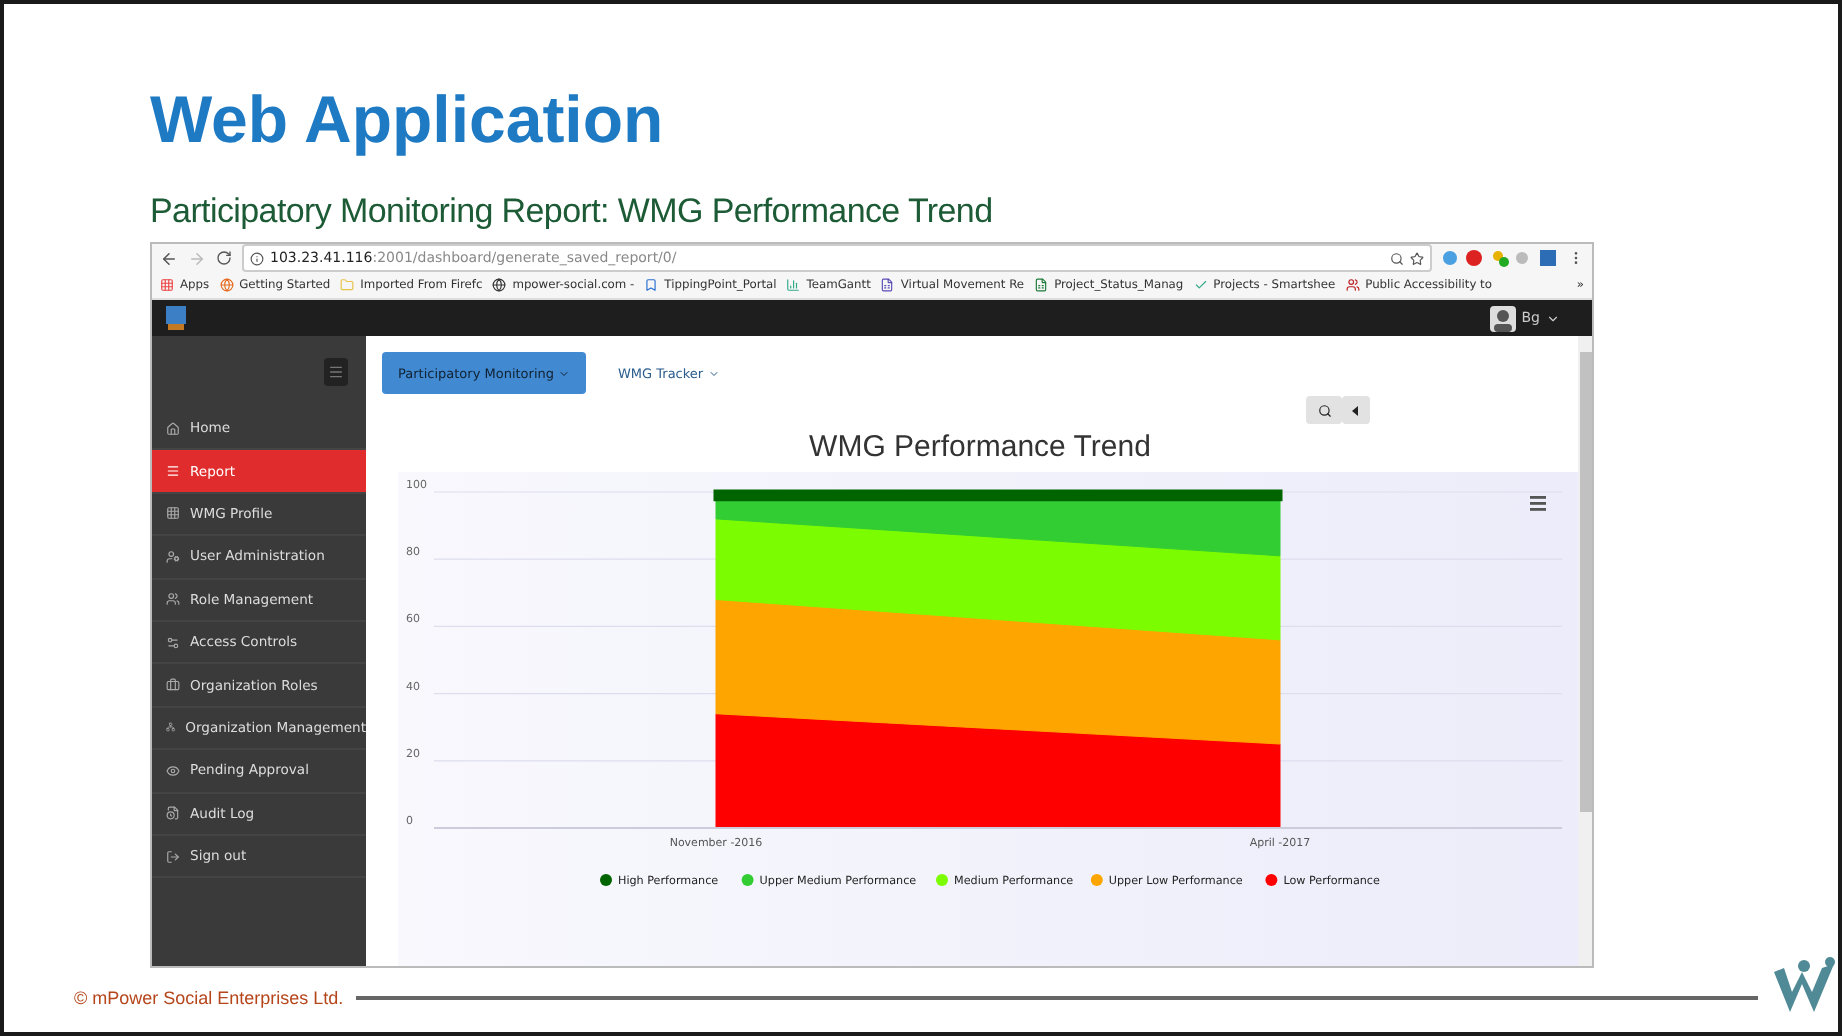 The width and height of the screenshot is (1842, 1036). I want to click on slide-title: Web Application, so click(408, 120).